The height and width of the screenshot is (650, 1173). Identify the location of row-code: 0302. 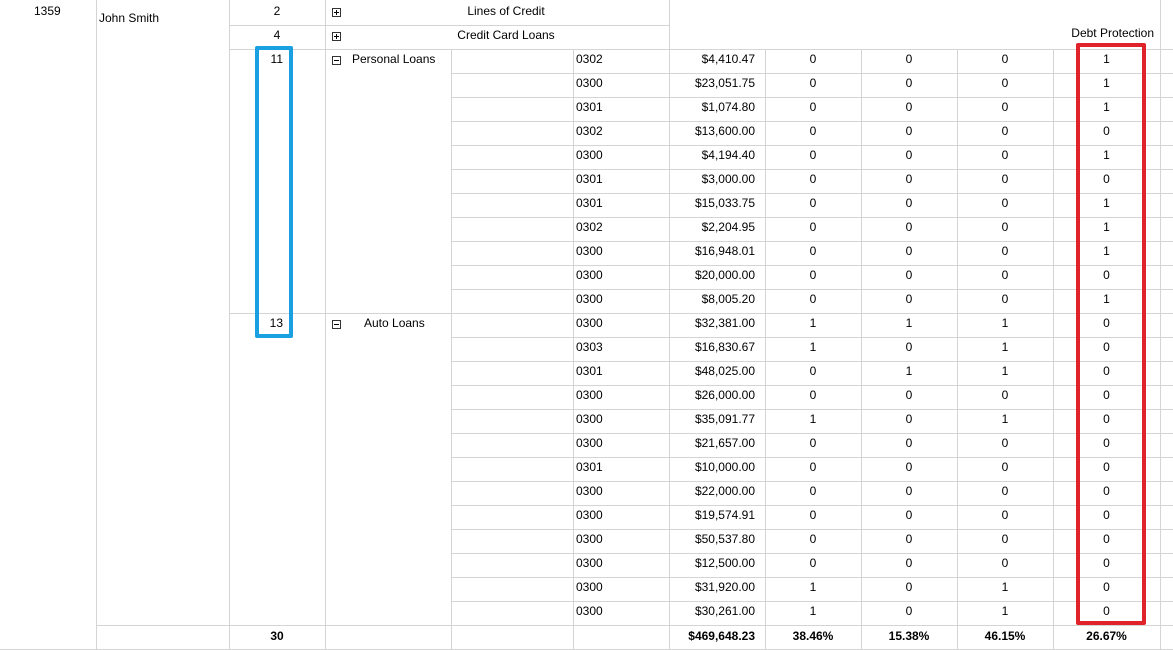
(589, 59).